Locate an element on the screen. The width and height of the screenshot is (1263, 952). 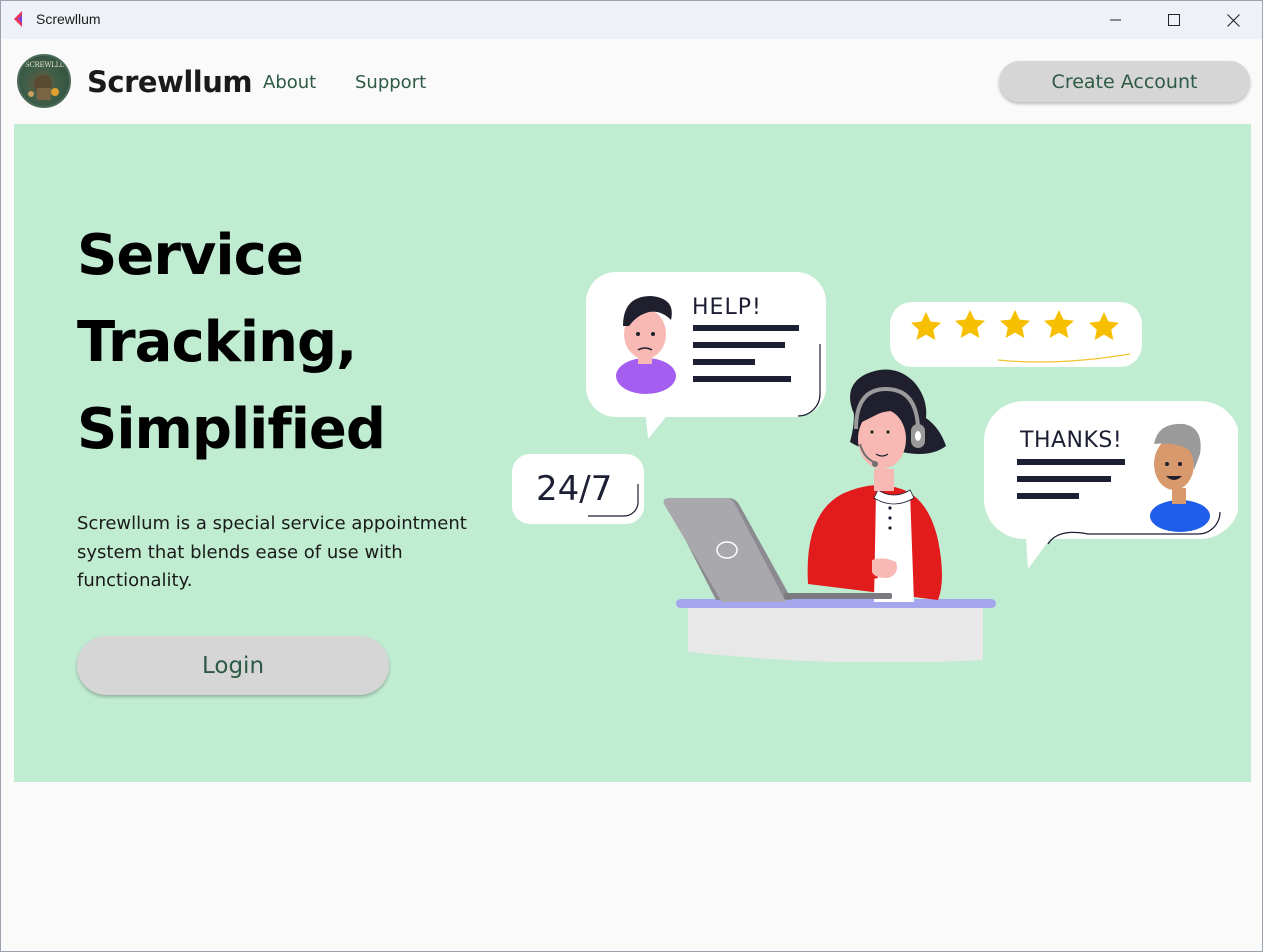
support-agent-icon is located at coordinates (876, 485).